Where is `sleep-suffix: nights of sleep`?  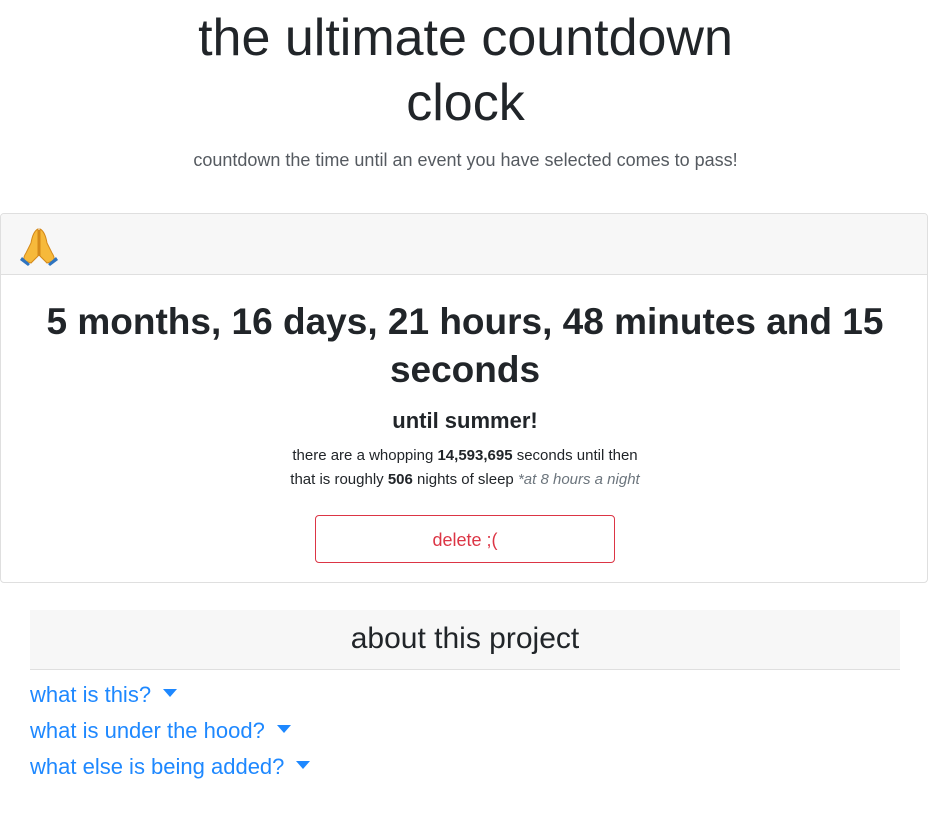
sleep-suffix: nights of sleep is located at coordinates (465, 479).